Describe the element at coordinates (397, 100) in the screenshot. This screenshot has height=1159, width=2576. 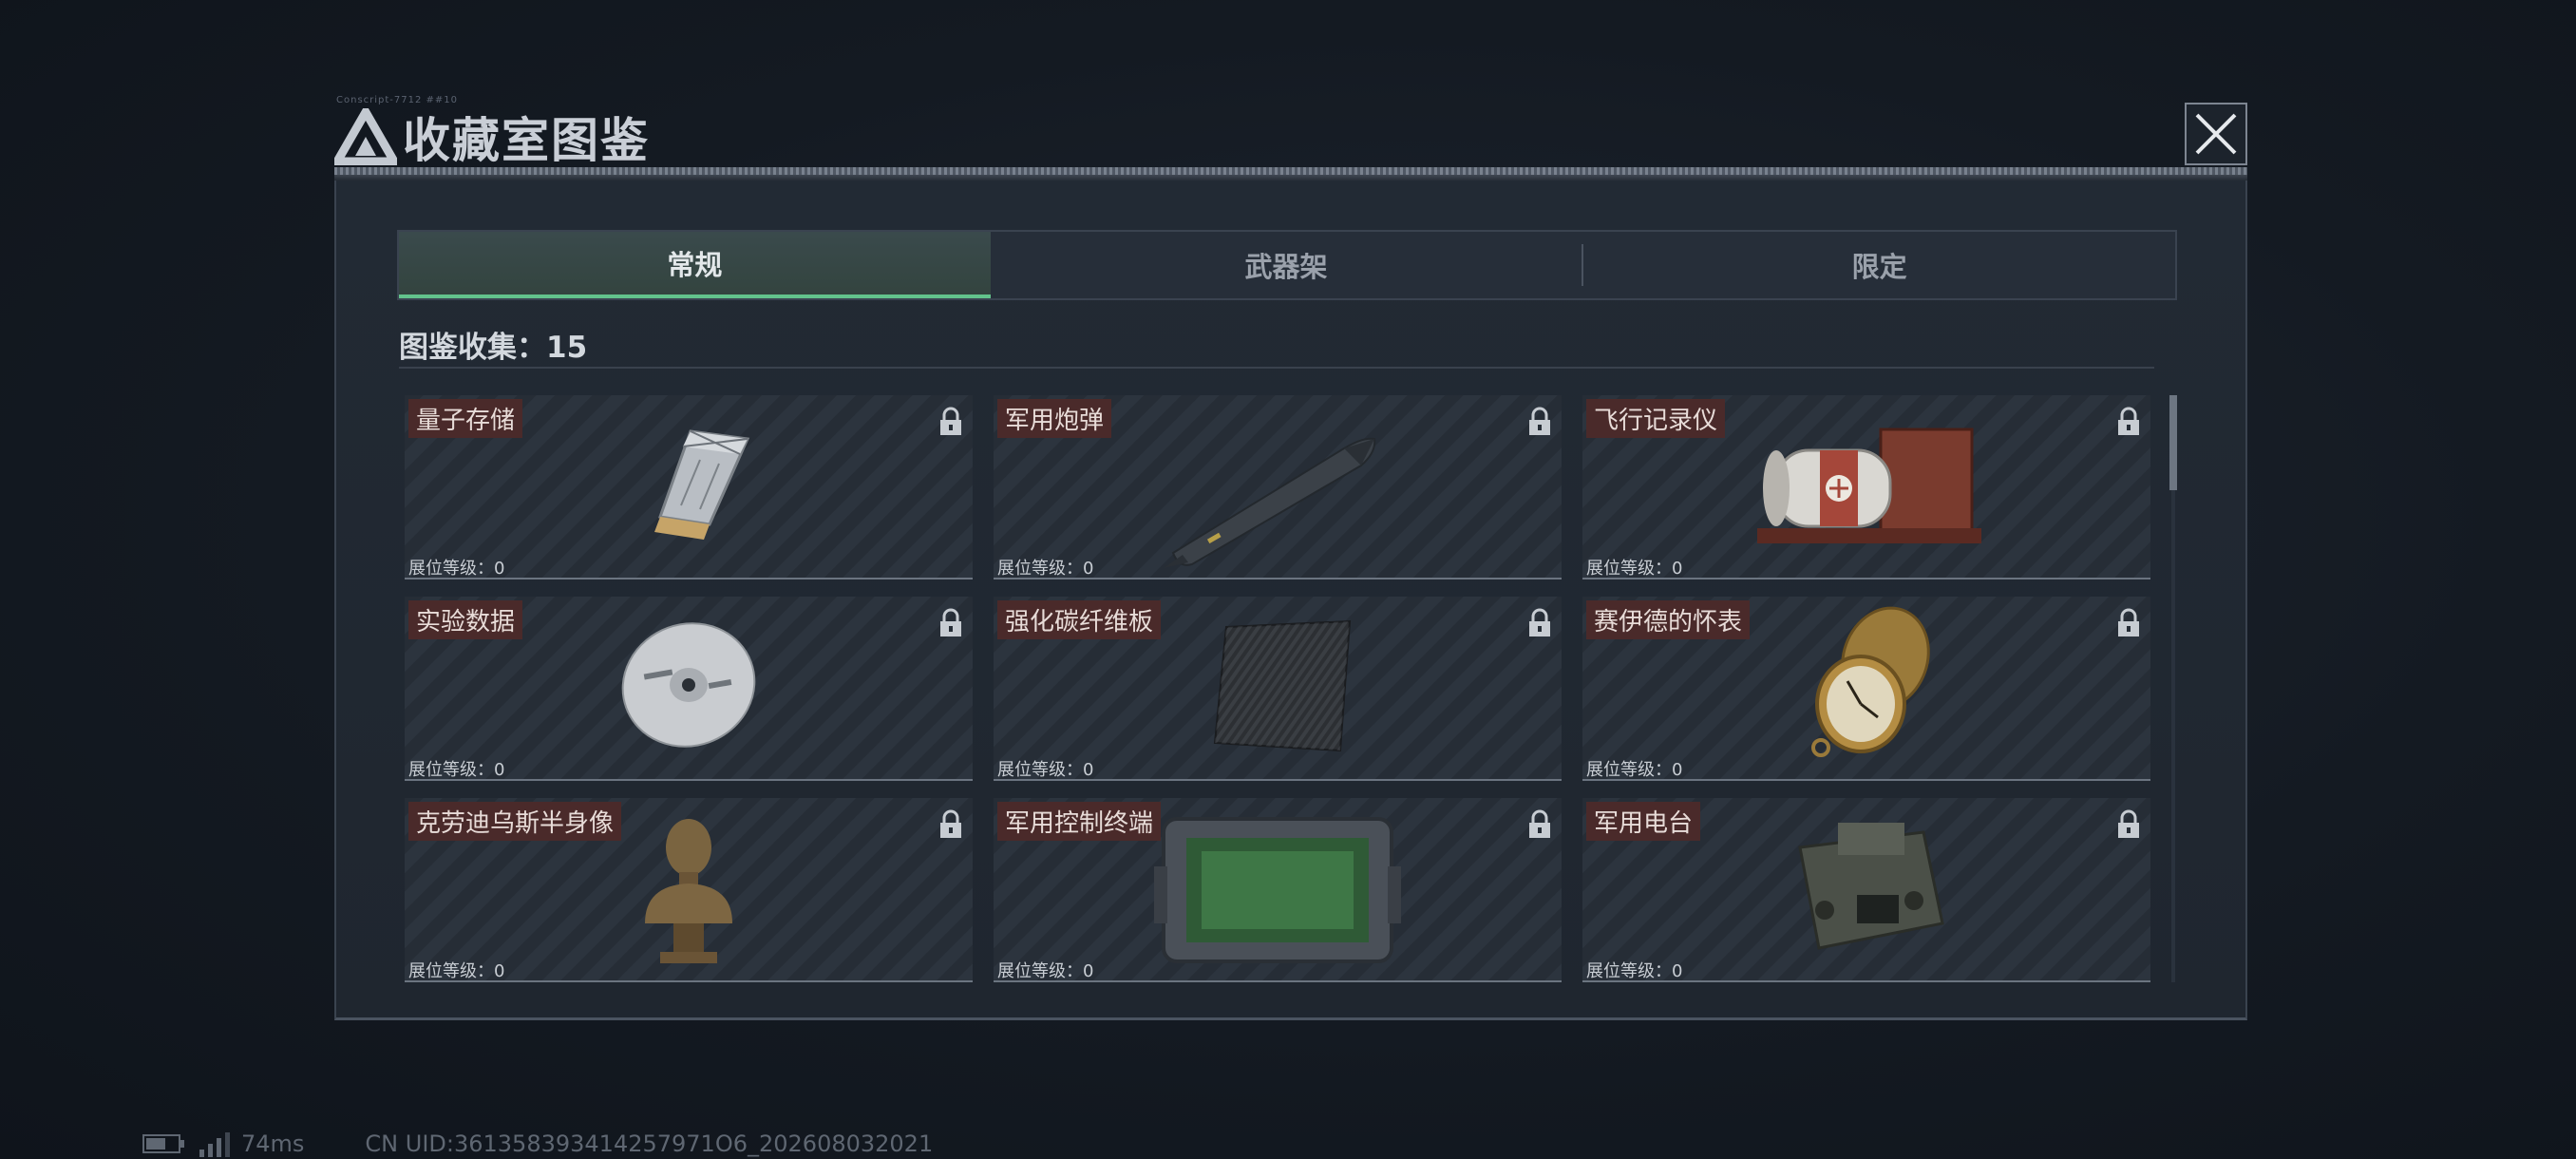
I see `header-small-text: Conscript-7712 ##10` at that location.